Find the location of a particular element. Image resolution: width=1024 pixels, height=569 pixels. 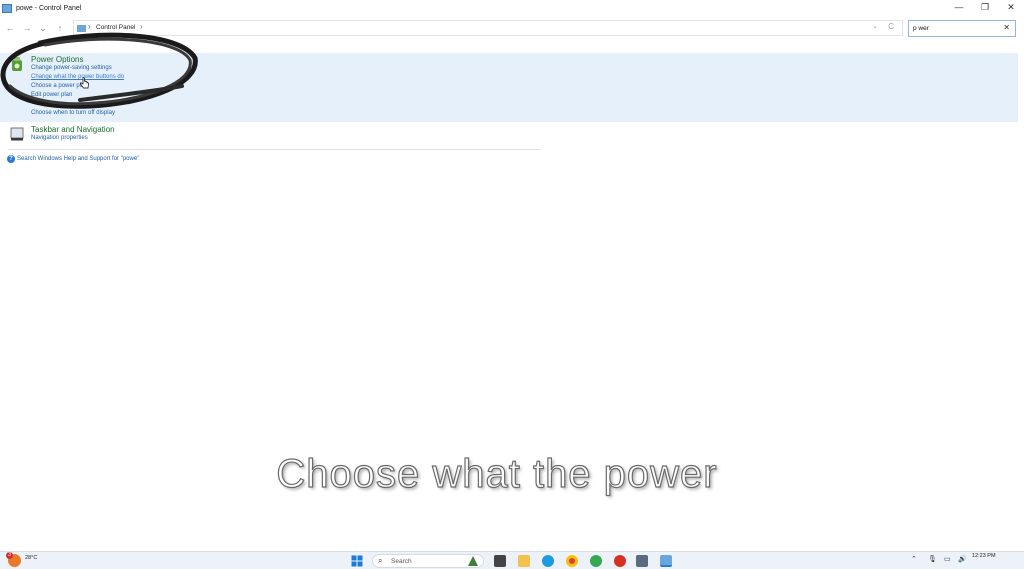

clock-time: 12:23 PM is located at coordinates (984, 556).